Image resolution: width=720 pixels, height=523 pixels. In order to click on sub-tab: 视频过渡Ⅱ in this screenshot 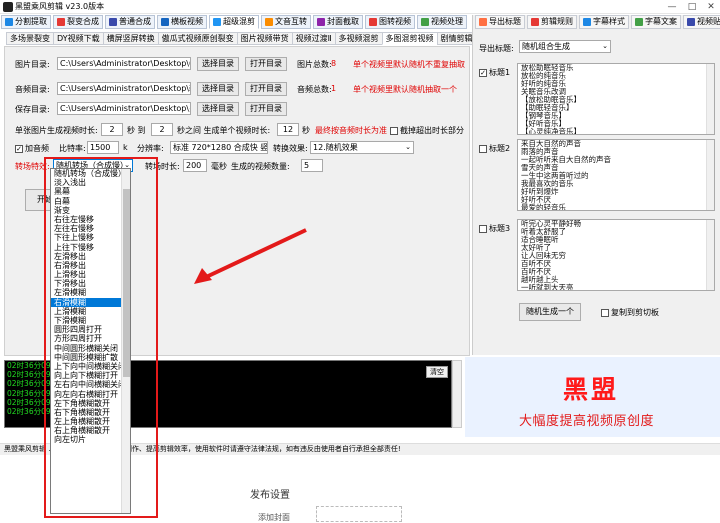, I will do `click(313, 38)`.